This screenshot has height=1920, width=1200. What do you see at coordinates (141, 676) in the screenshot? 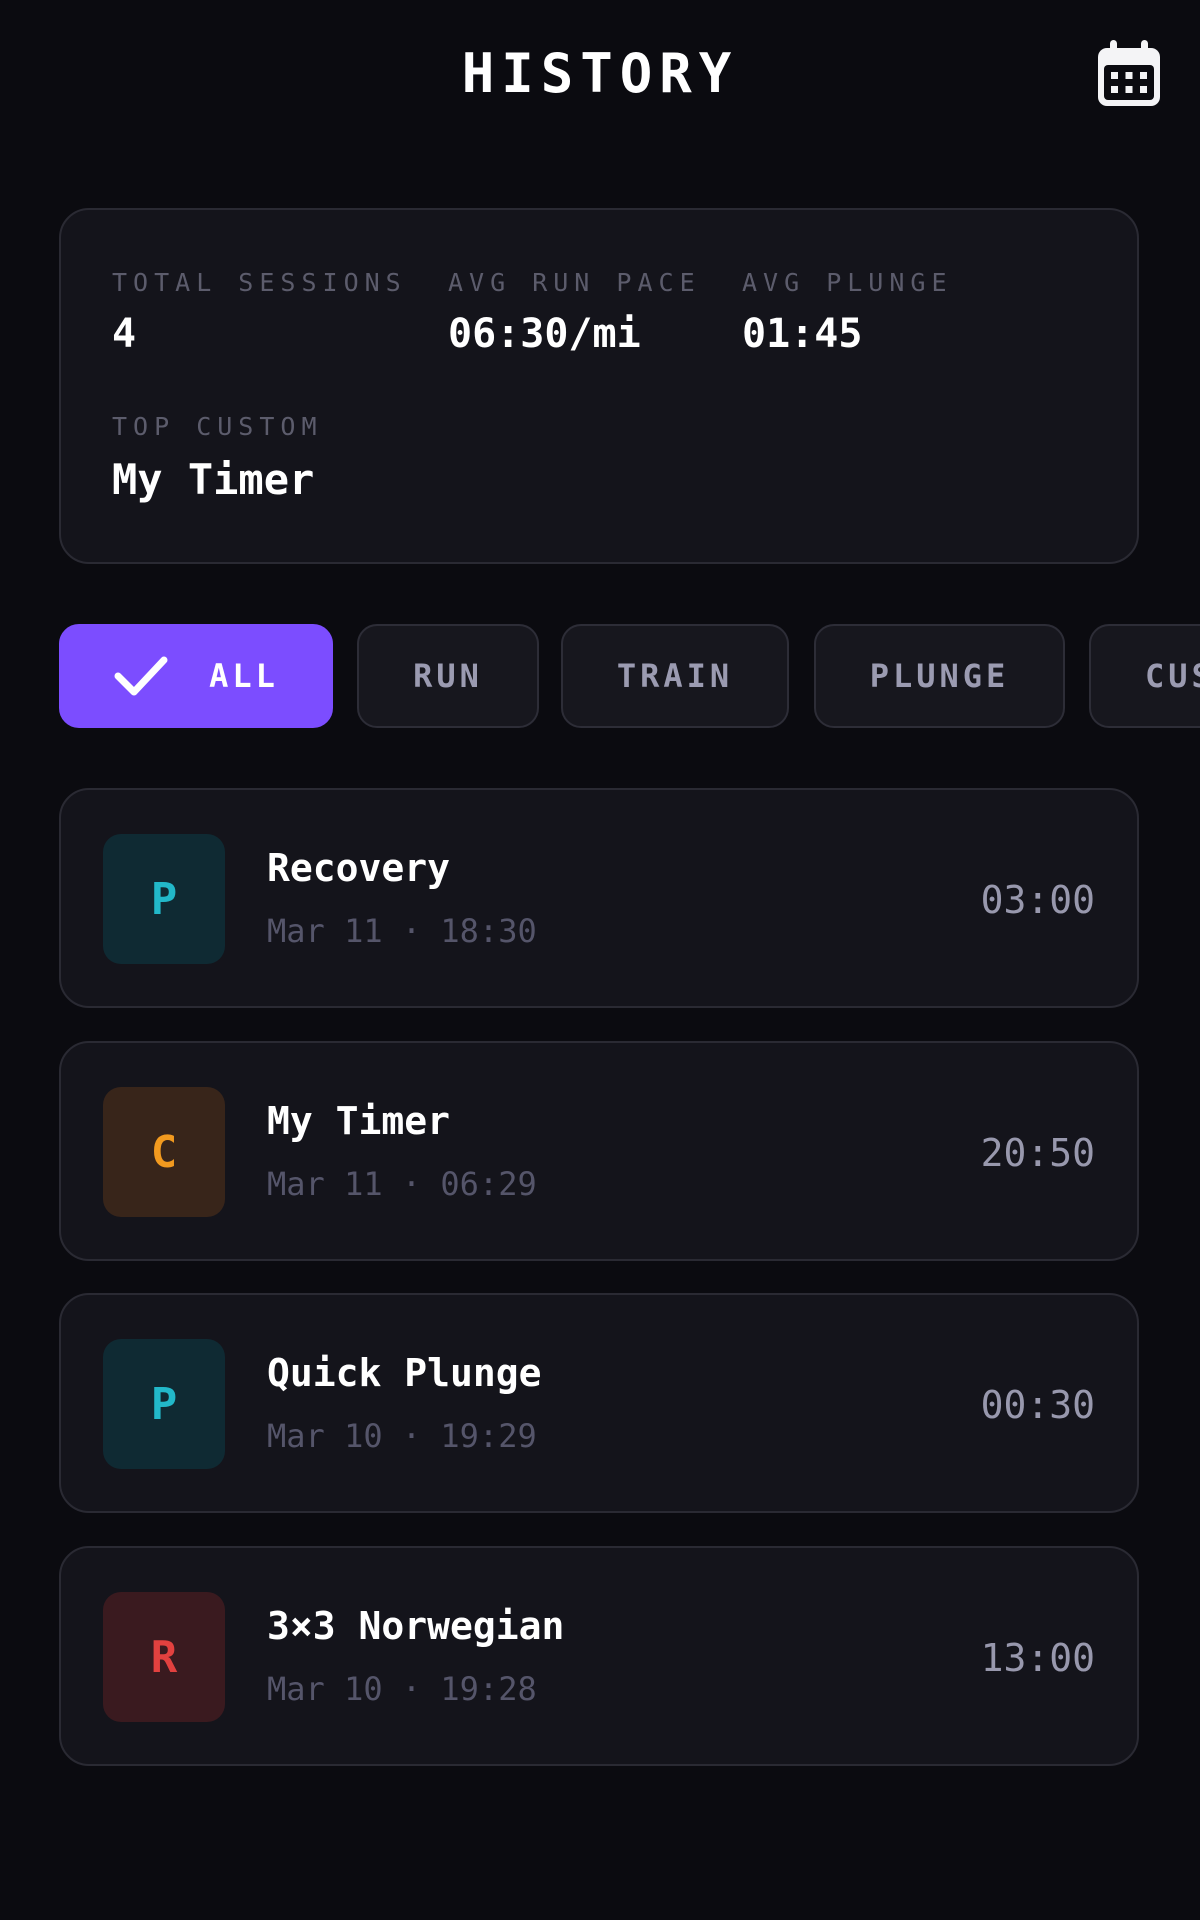
I see `check-icon` at bounding box center [141, 676].